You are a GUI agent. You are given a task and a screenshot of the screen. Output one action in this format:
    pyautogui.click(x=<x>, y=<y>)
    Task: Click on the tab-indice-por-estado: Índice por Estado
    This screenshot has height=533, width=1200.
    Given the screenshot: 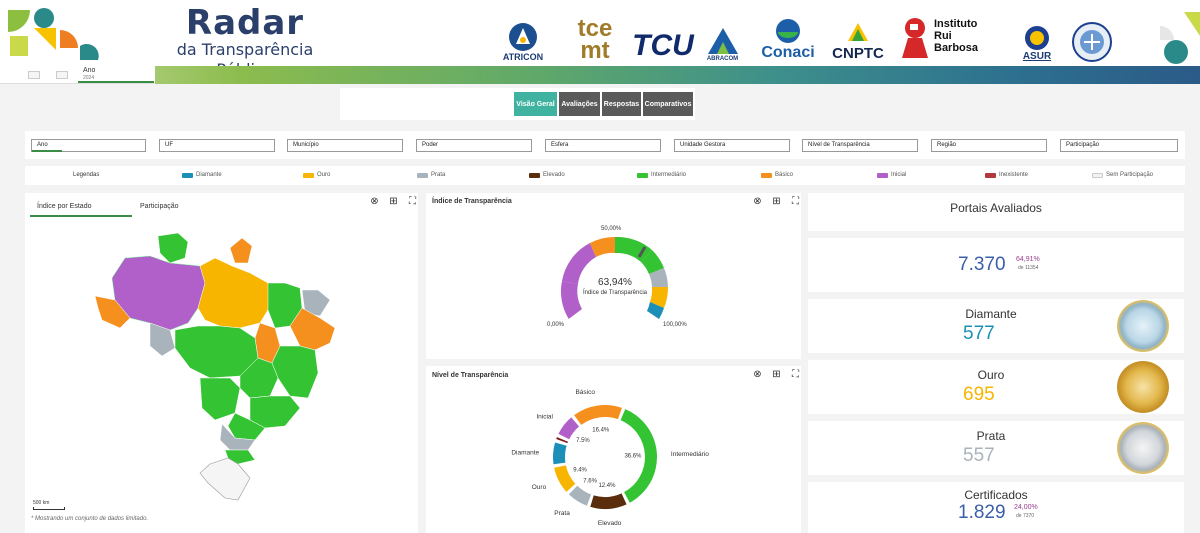 What is the action you would take?
    pyautogui.click(x=64, y=206)
    